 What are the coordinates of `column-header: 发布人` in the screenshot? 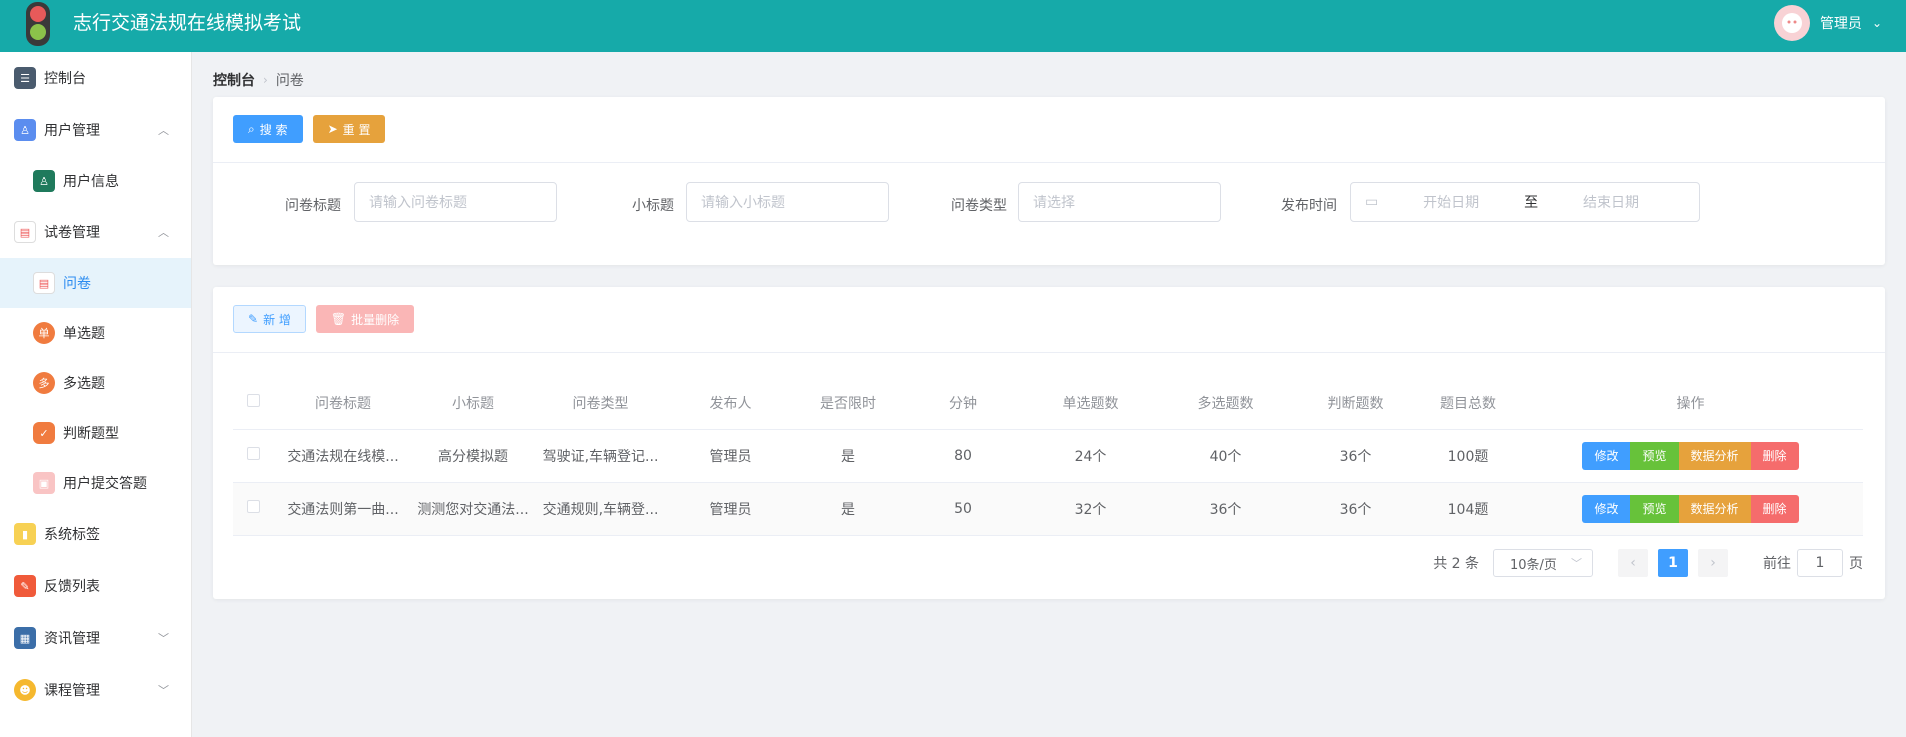 It's located at (730, 403).